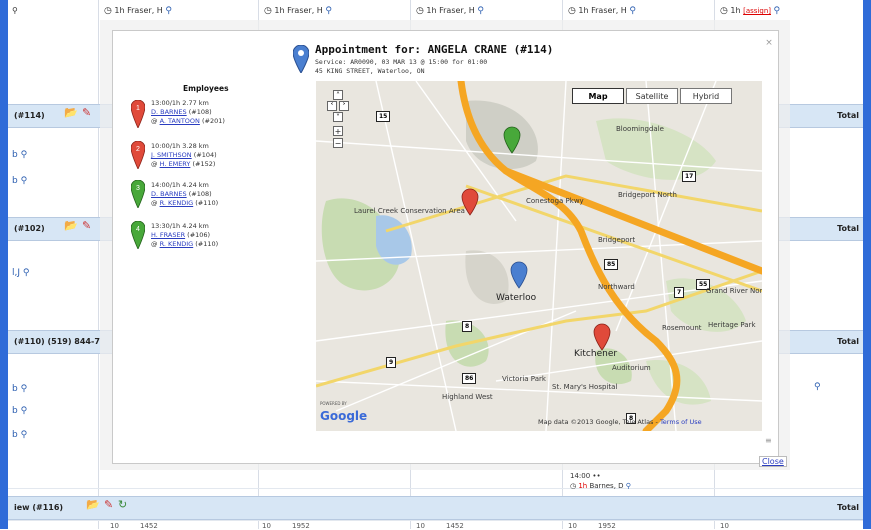  I want to click on employee-distance: 10:00/1h 3.28 km, so click(180, 146).